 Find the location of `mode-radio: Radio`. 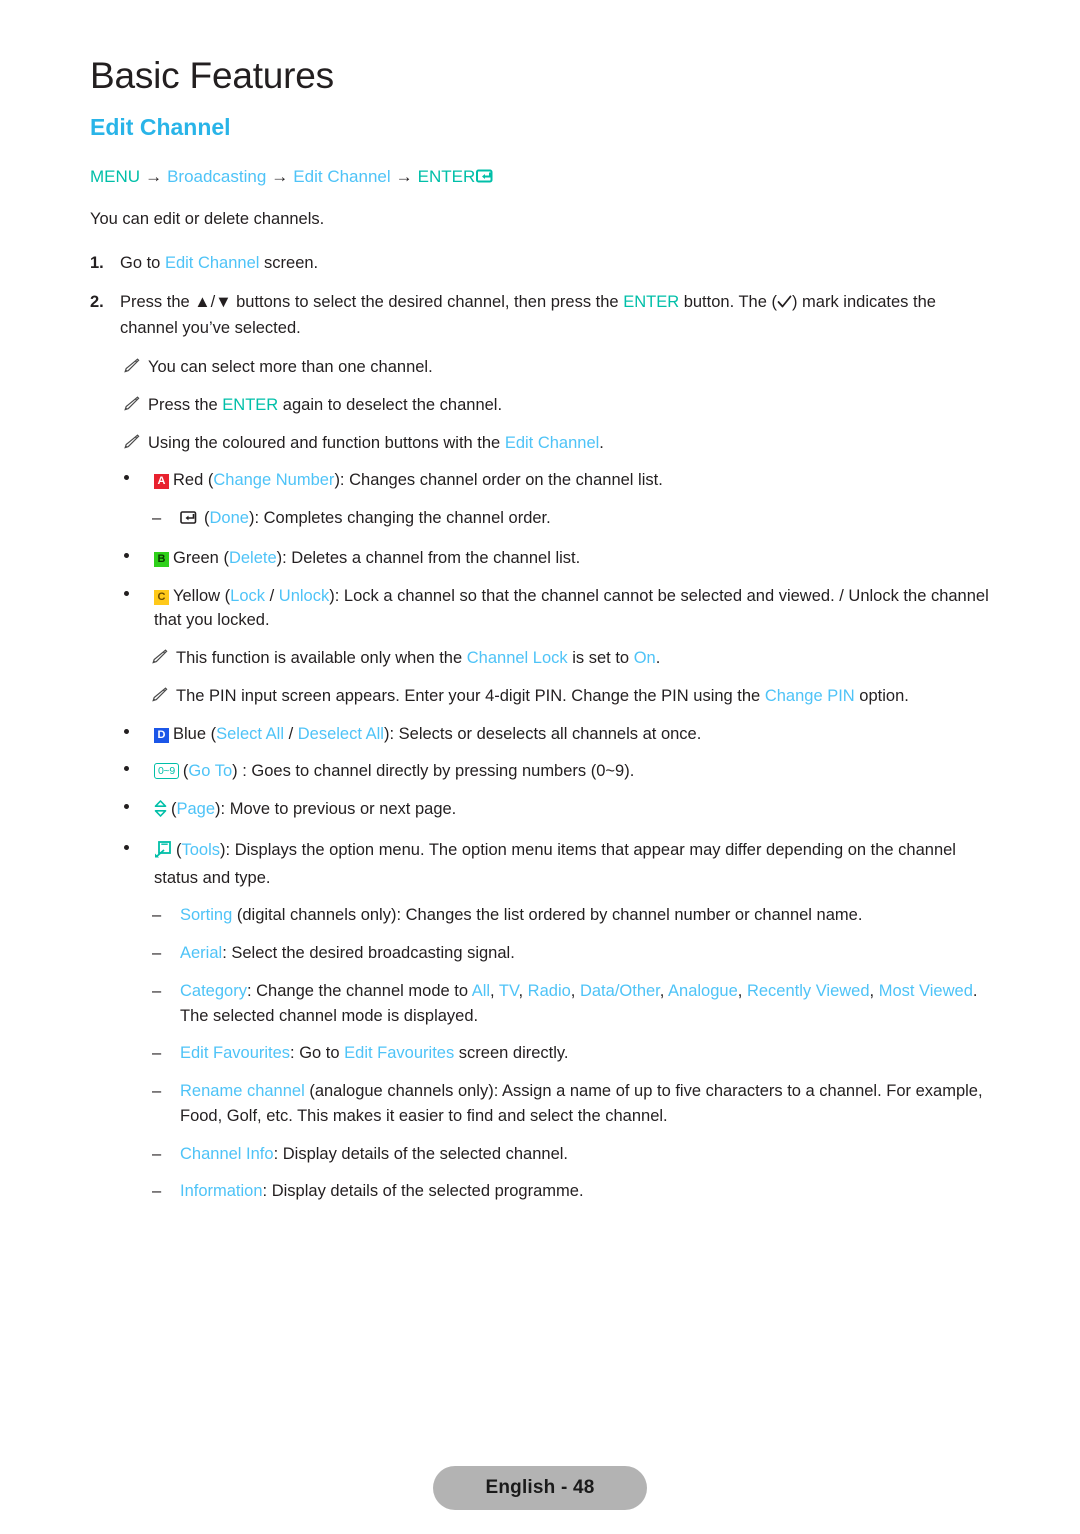

mode-radio: Radio is located at coordinates (549, 990).